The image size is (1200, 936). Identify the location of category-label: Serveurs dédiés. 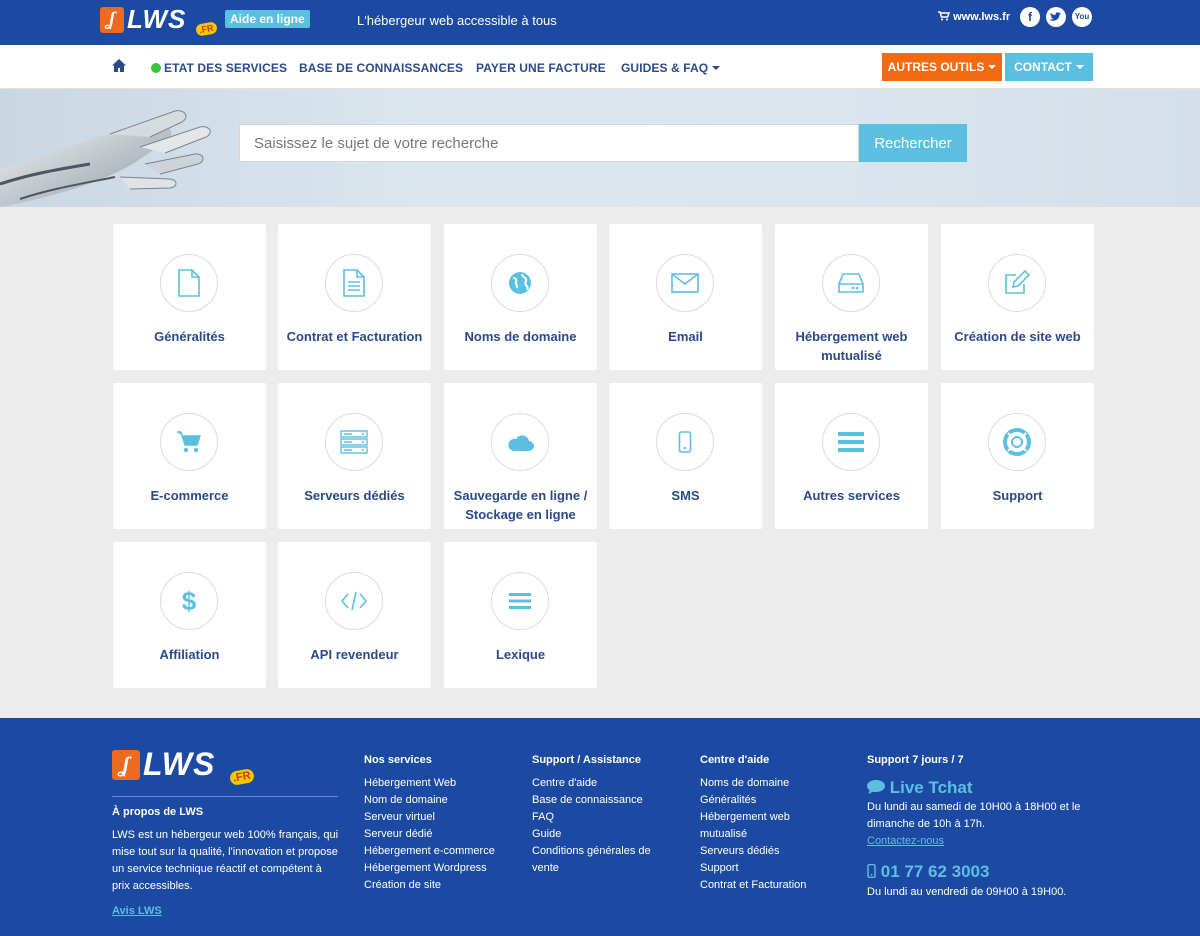
(354, 495).